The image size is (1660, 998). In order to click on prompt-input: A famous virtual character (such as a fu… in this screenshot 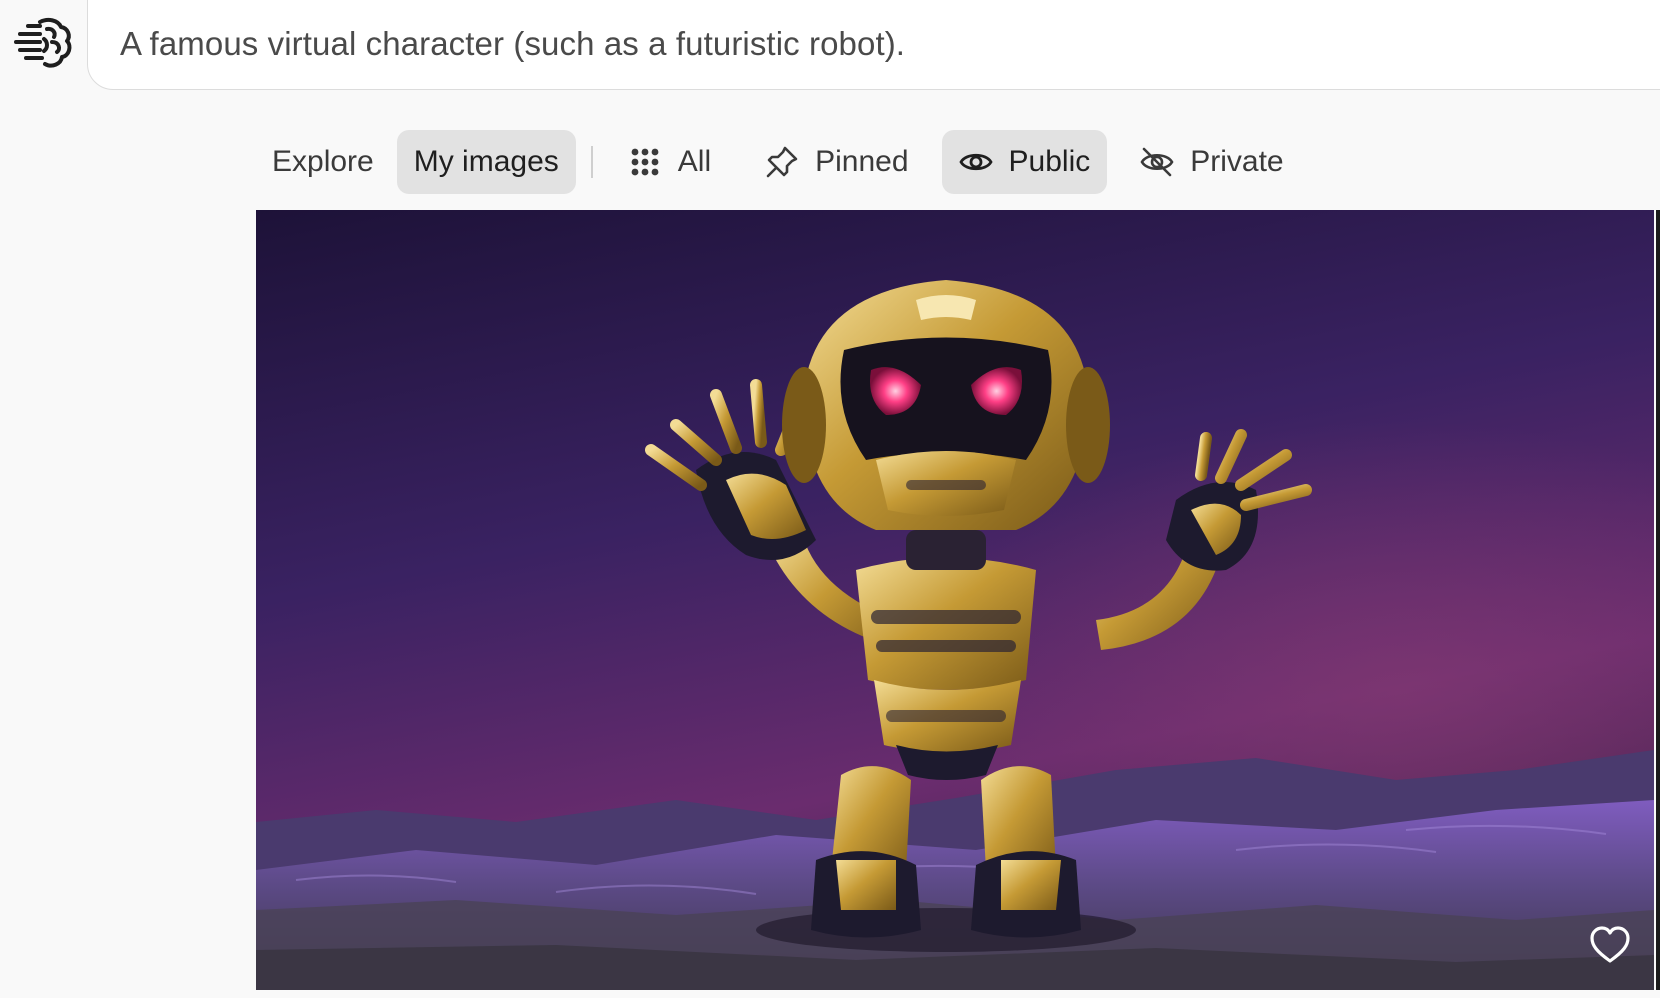, I will do `click(873, 45)`.